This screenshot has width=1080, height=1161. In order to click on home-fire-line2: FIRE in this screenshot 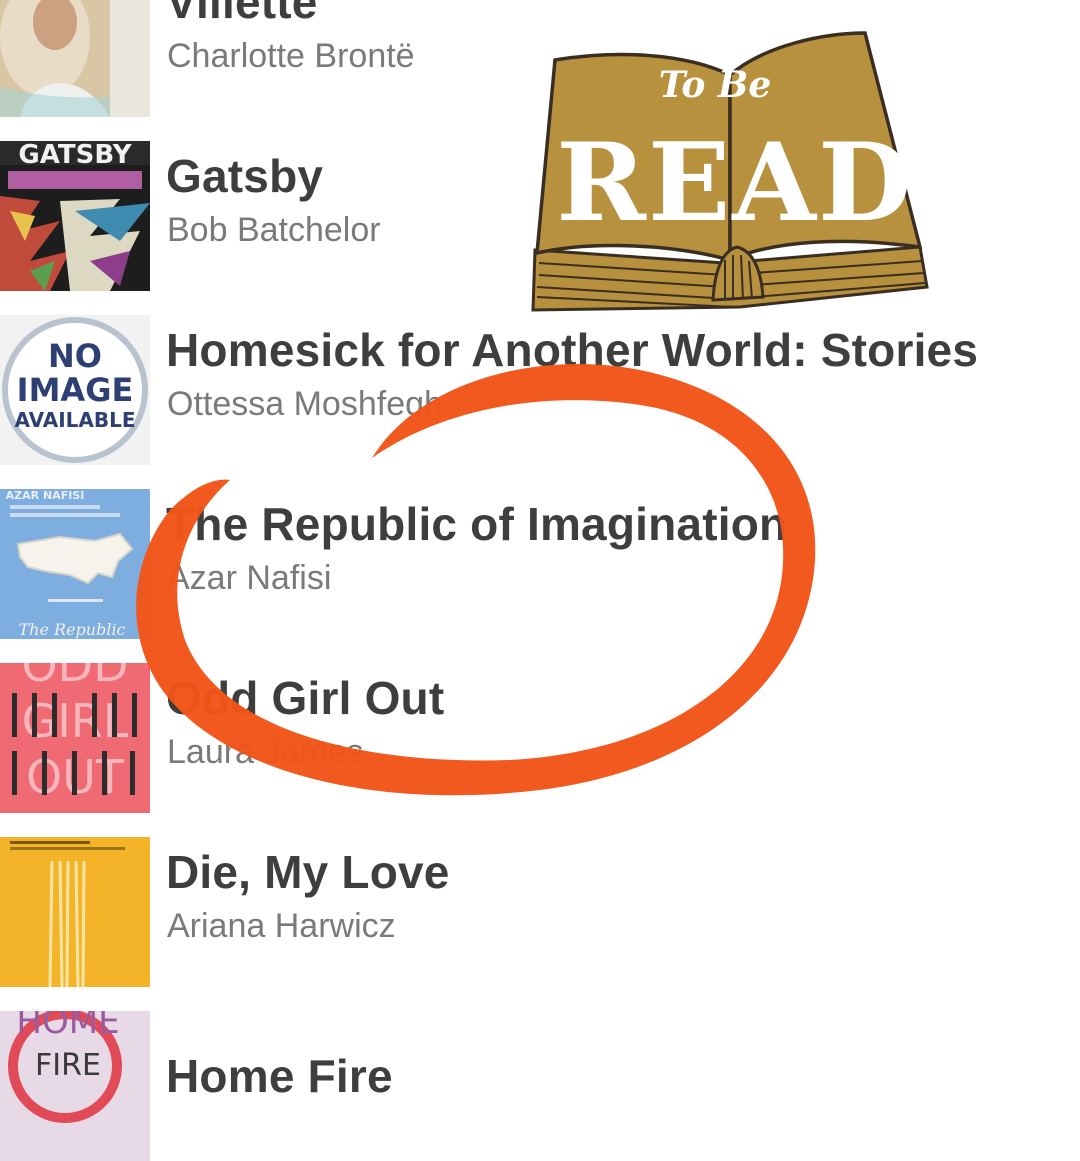, I will do `click(68, 1065)`.